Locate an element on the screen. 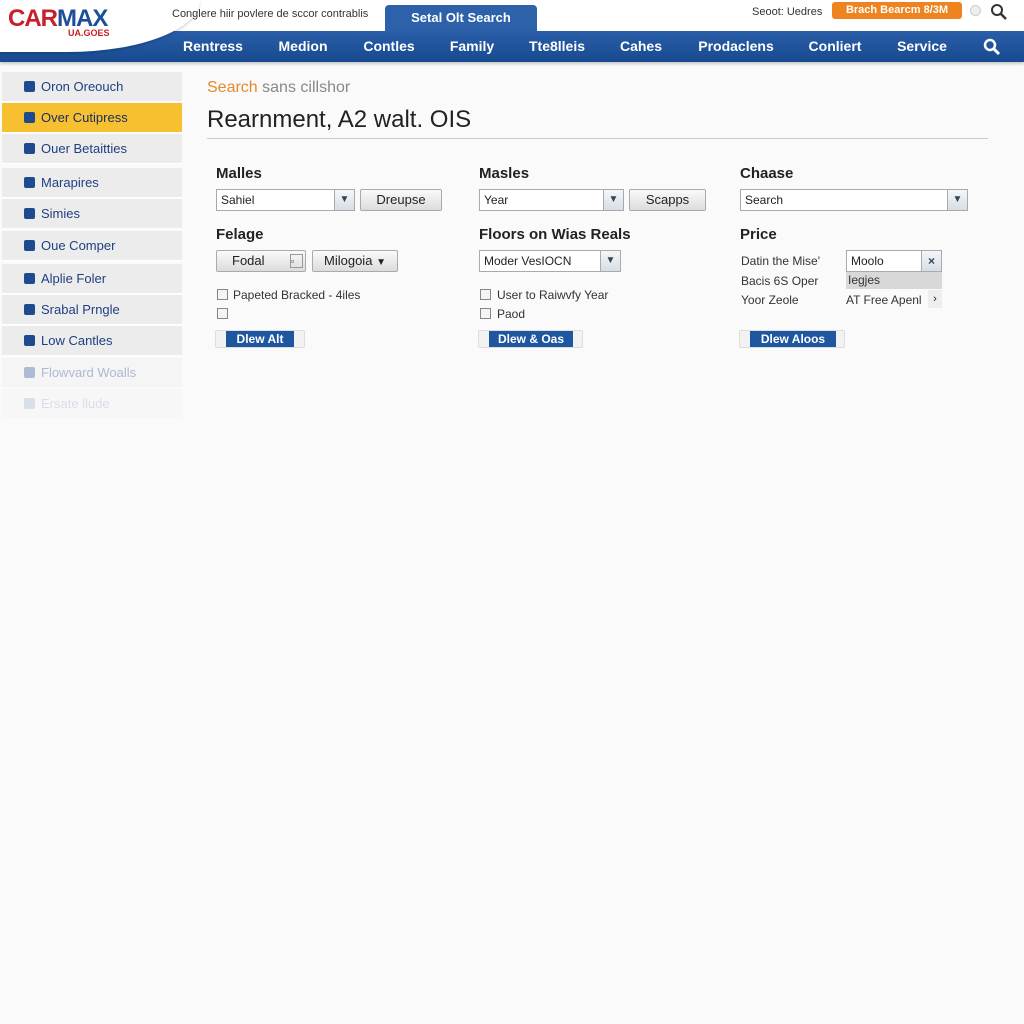  sidebar-item-1: Oron Oreouch is located at coordinates (92, 87).